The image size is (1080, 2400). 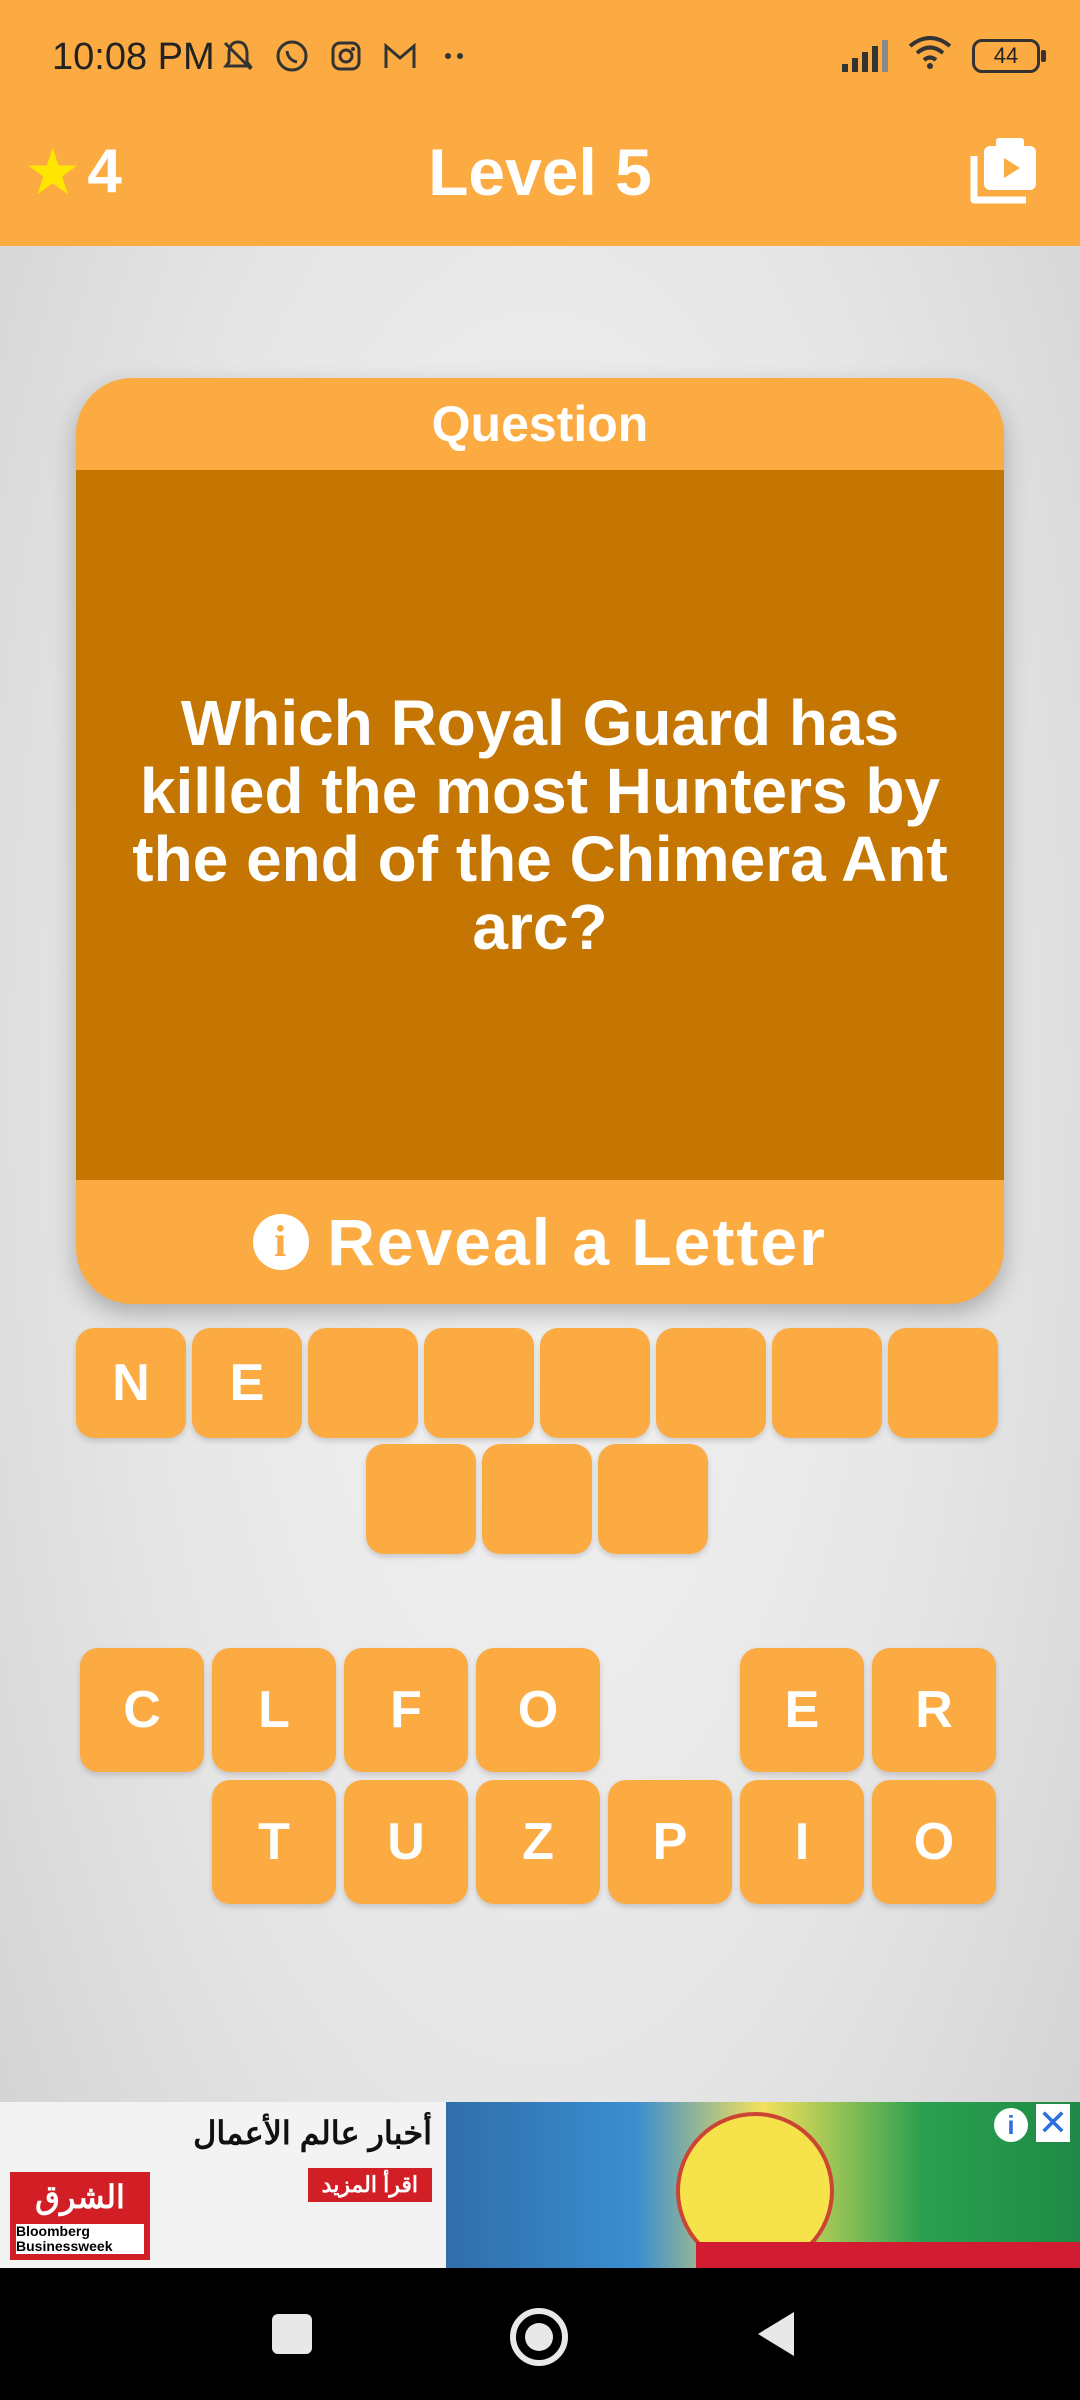 I want to click on info-icon: i, so click(x=281, y=1242).